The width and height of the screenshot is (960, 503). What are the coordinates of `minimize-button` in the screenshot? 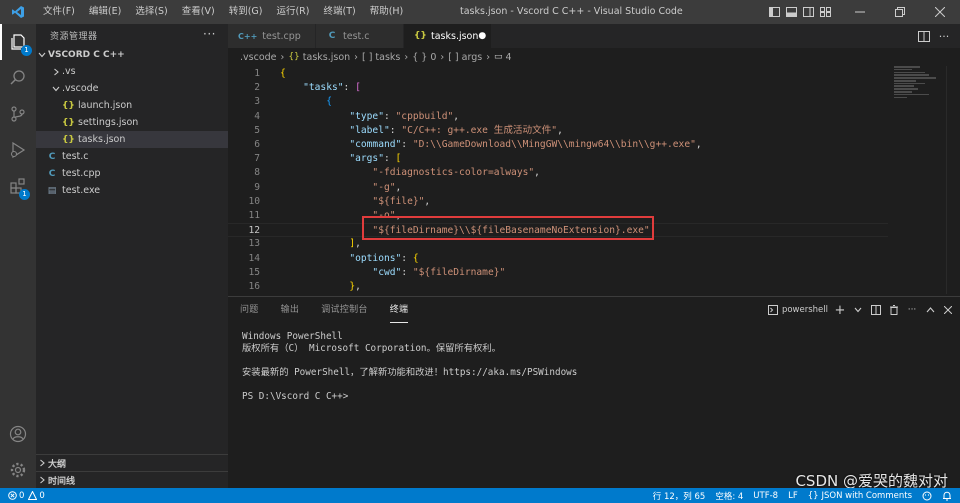 It's located at (860, 12).